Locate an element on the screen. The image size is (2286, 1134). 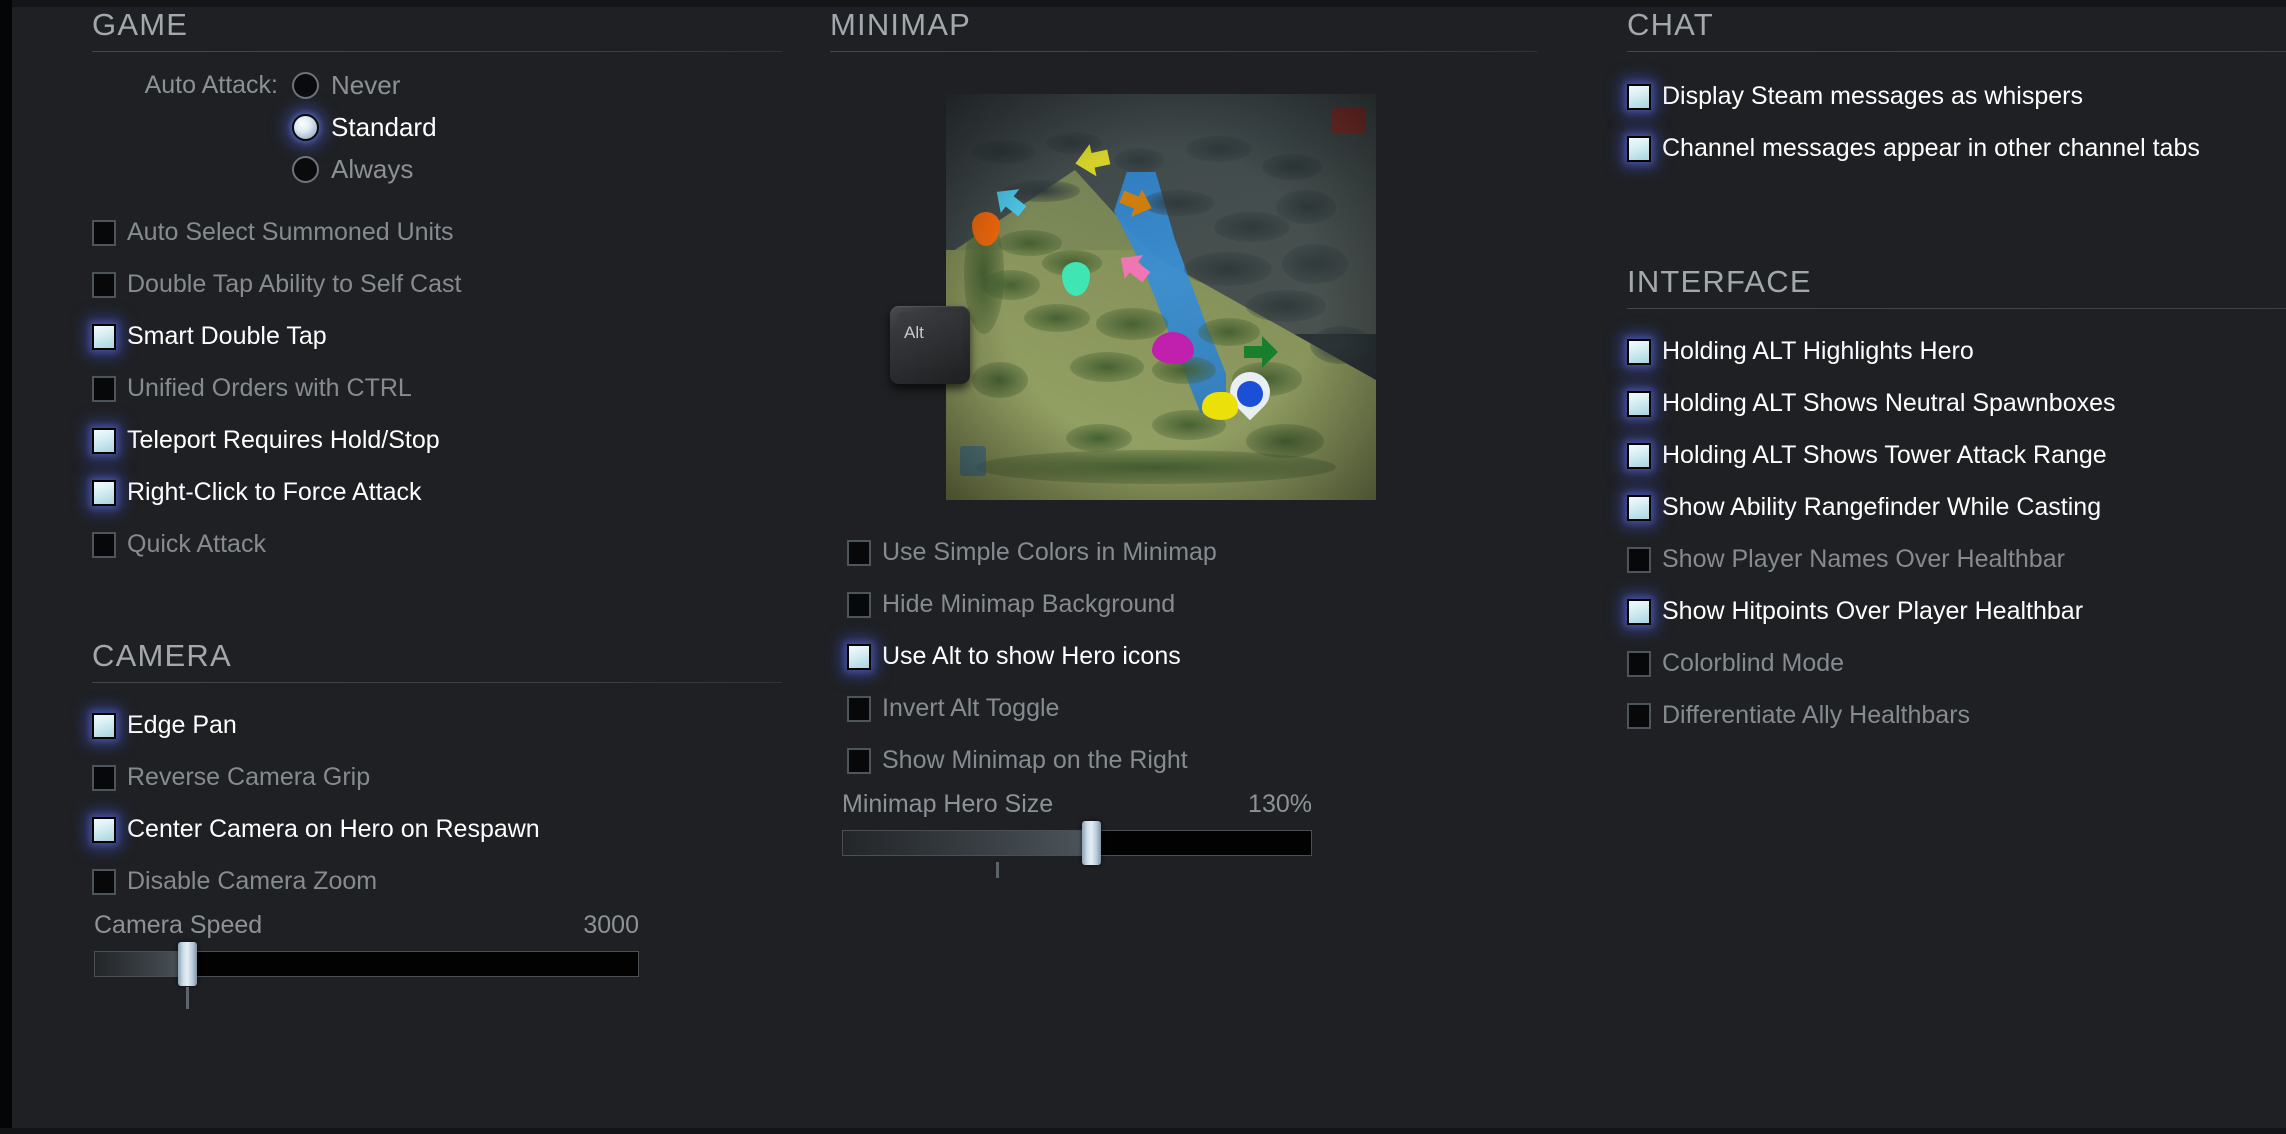
checkbox-row-center-camera-on-hero-on-respawn: Center Camera on Hero on Respawn is located at coordinates (453, 829).